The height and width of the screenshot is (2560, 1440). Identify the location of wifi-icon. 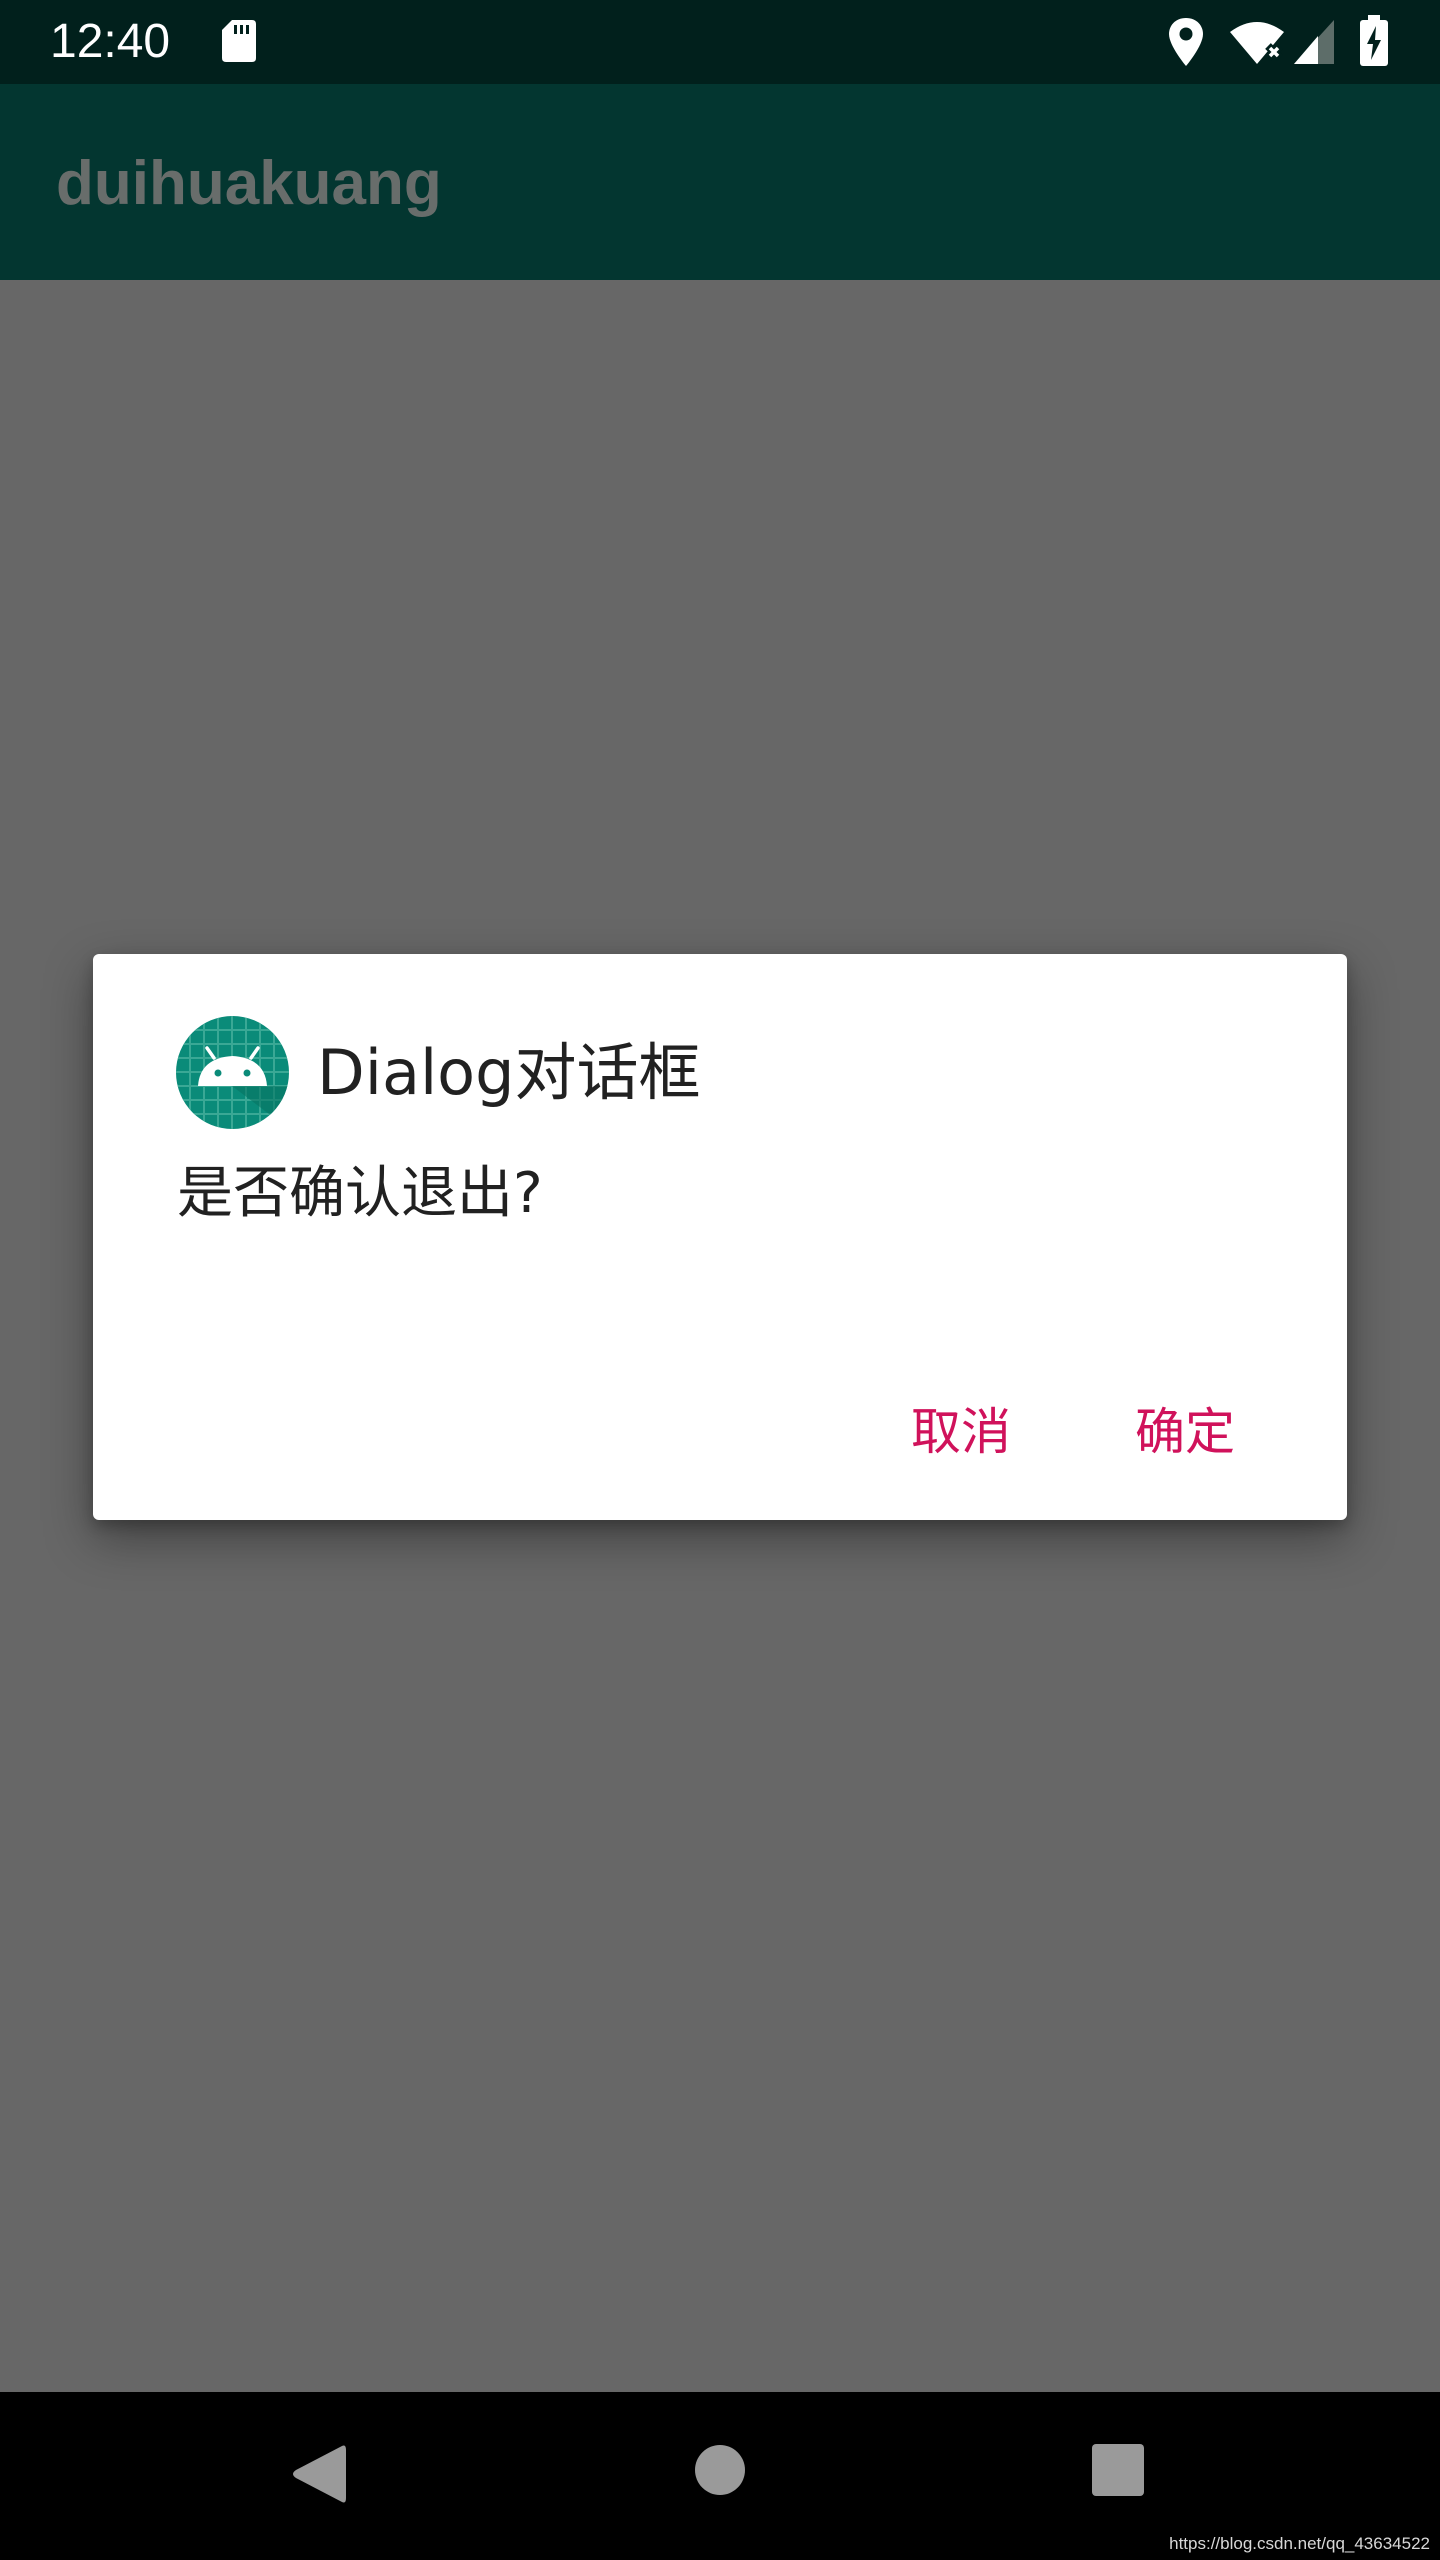
(1257, 43).